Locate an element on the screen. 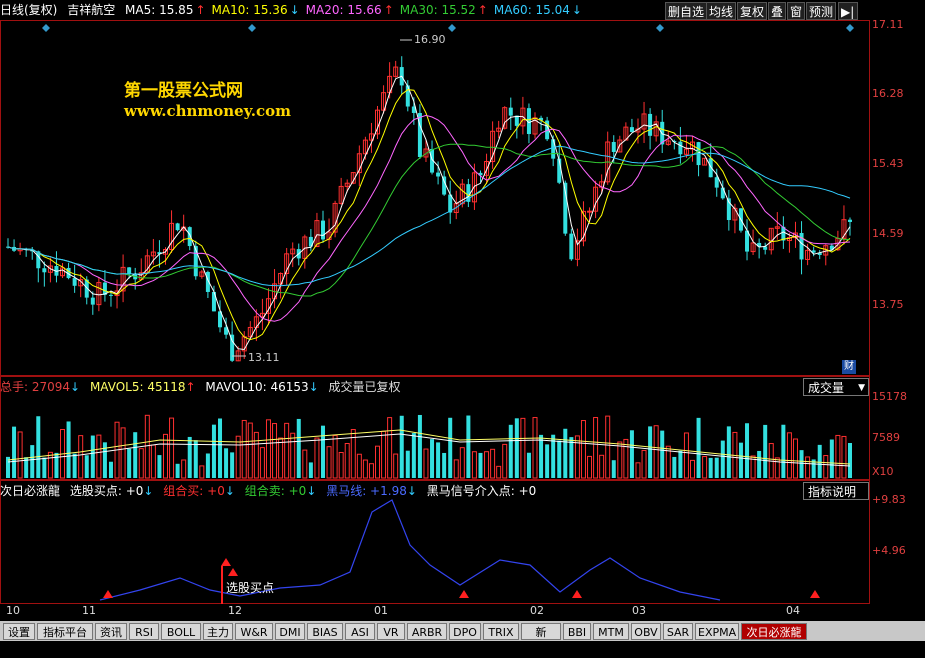 This screenshot has width=925, height=658. finance-badge: 财 is located at coordinates (849, 367).